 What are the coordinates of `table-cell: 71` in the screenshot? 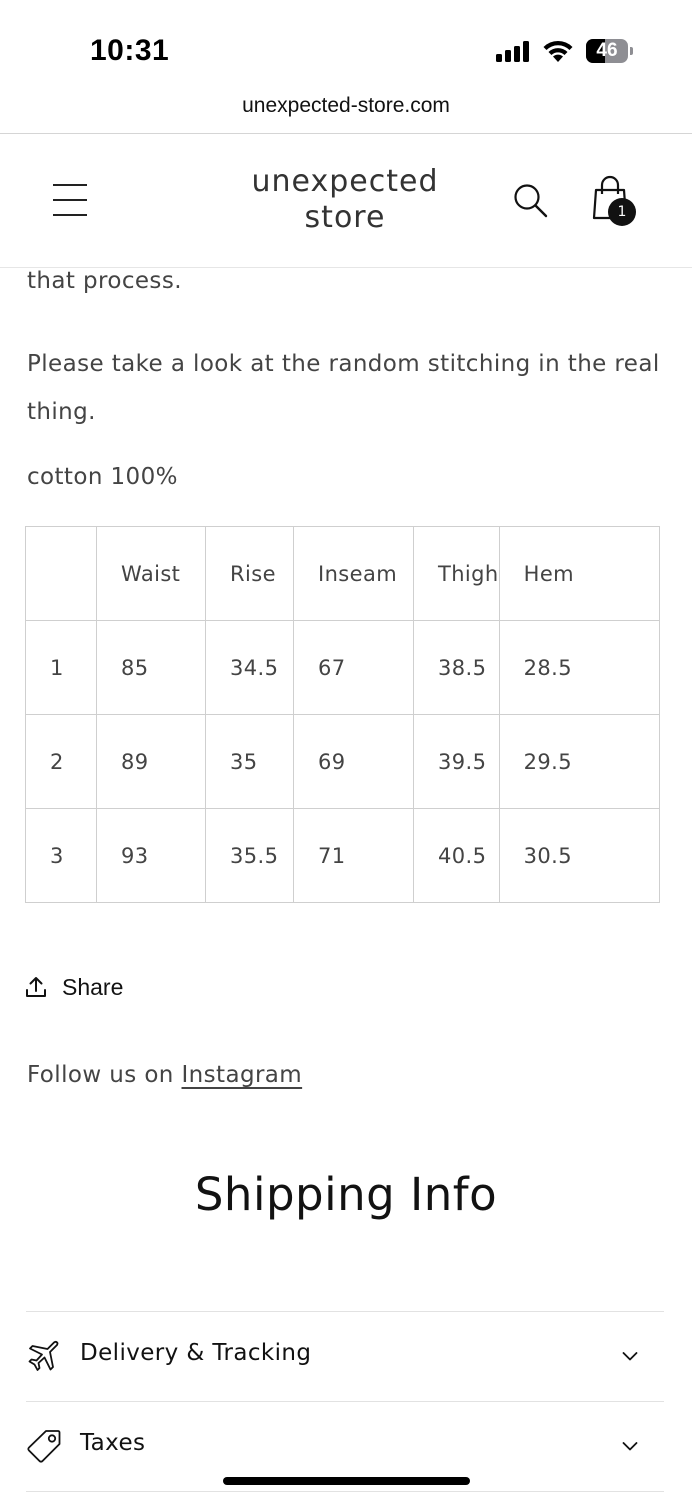 It's located at (353, 855).